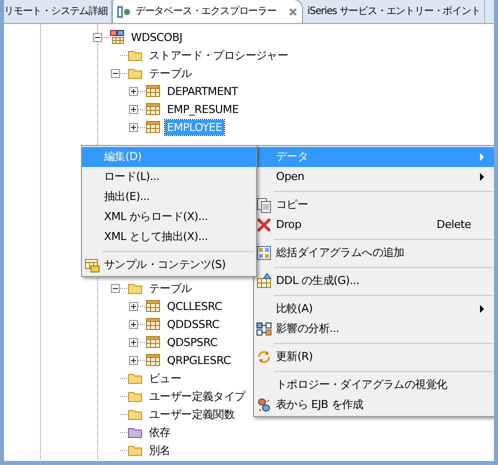 The width and height of the screenshot is (498, 465). I want to click on tree-item: ユーザー定義タイプ, so click(197, 396).